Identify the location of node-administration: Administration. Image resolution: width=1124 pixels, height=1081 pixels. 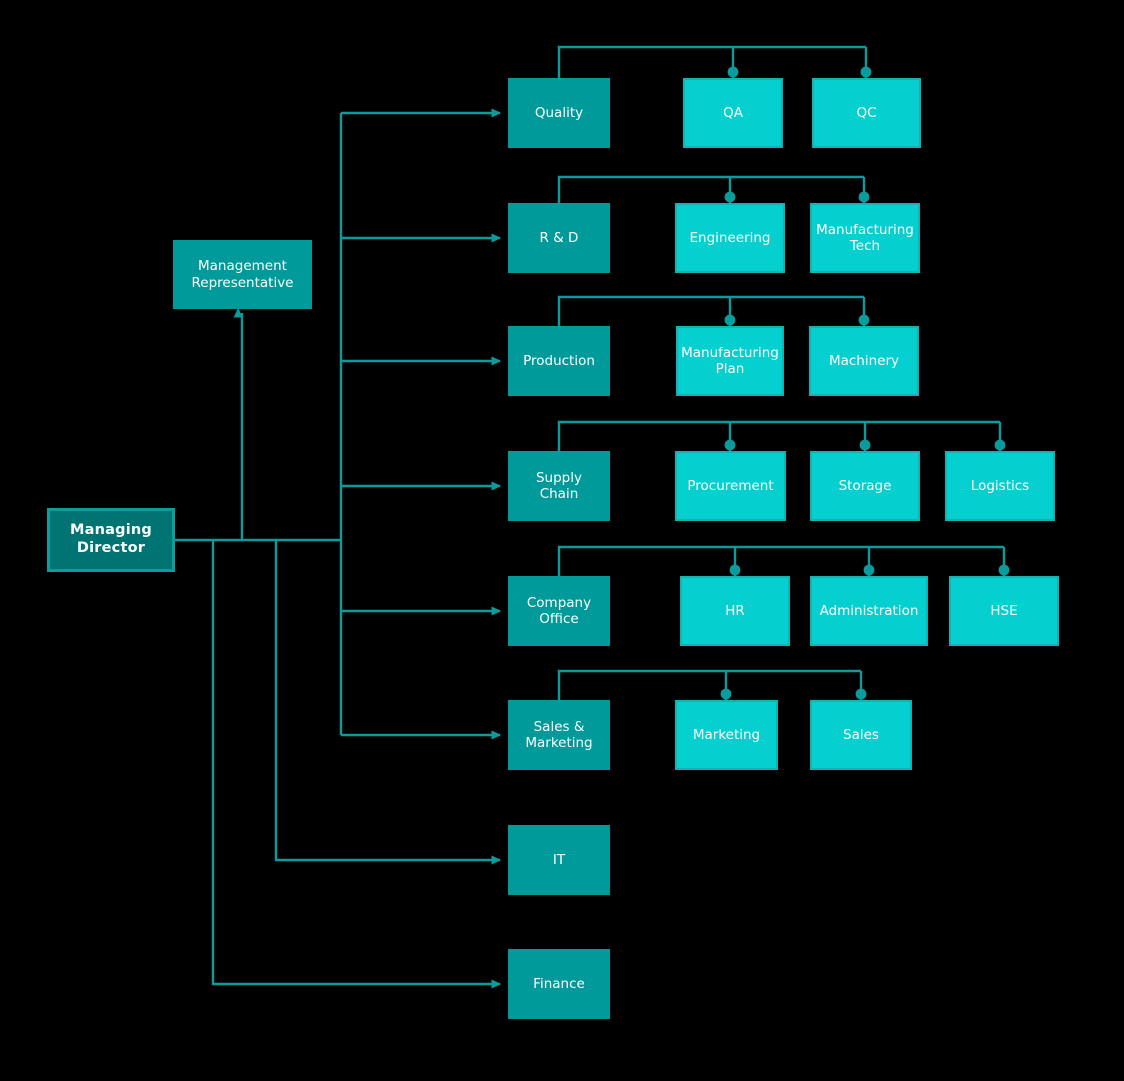
(869, 611).